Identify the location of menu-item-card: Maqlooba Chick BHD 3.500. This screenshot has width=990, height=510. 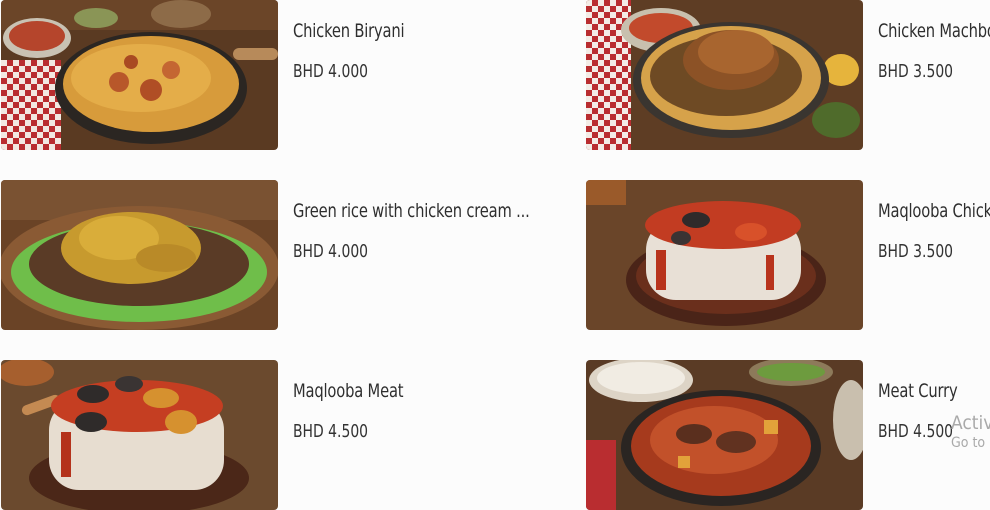
(788, 255).